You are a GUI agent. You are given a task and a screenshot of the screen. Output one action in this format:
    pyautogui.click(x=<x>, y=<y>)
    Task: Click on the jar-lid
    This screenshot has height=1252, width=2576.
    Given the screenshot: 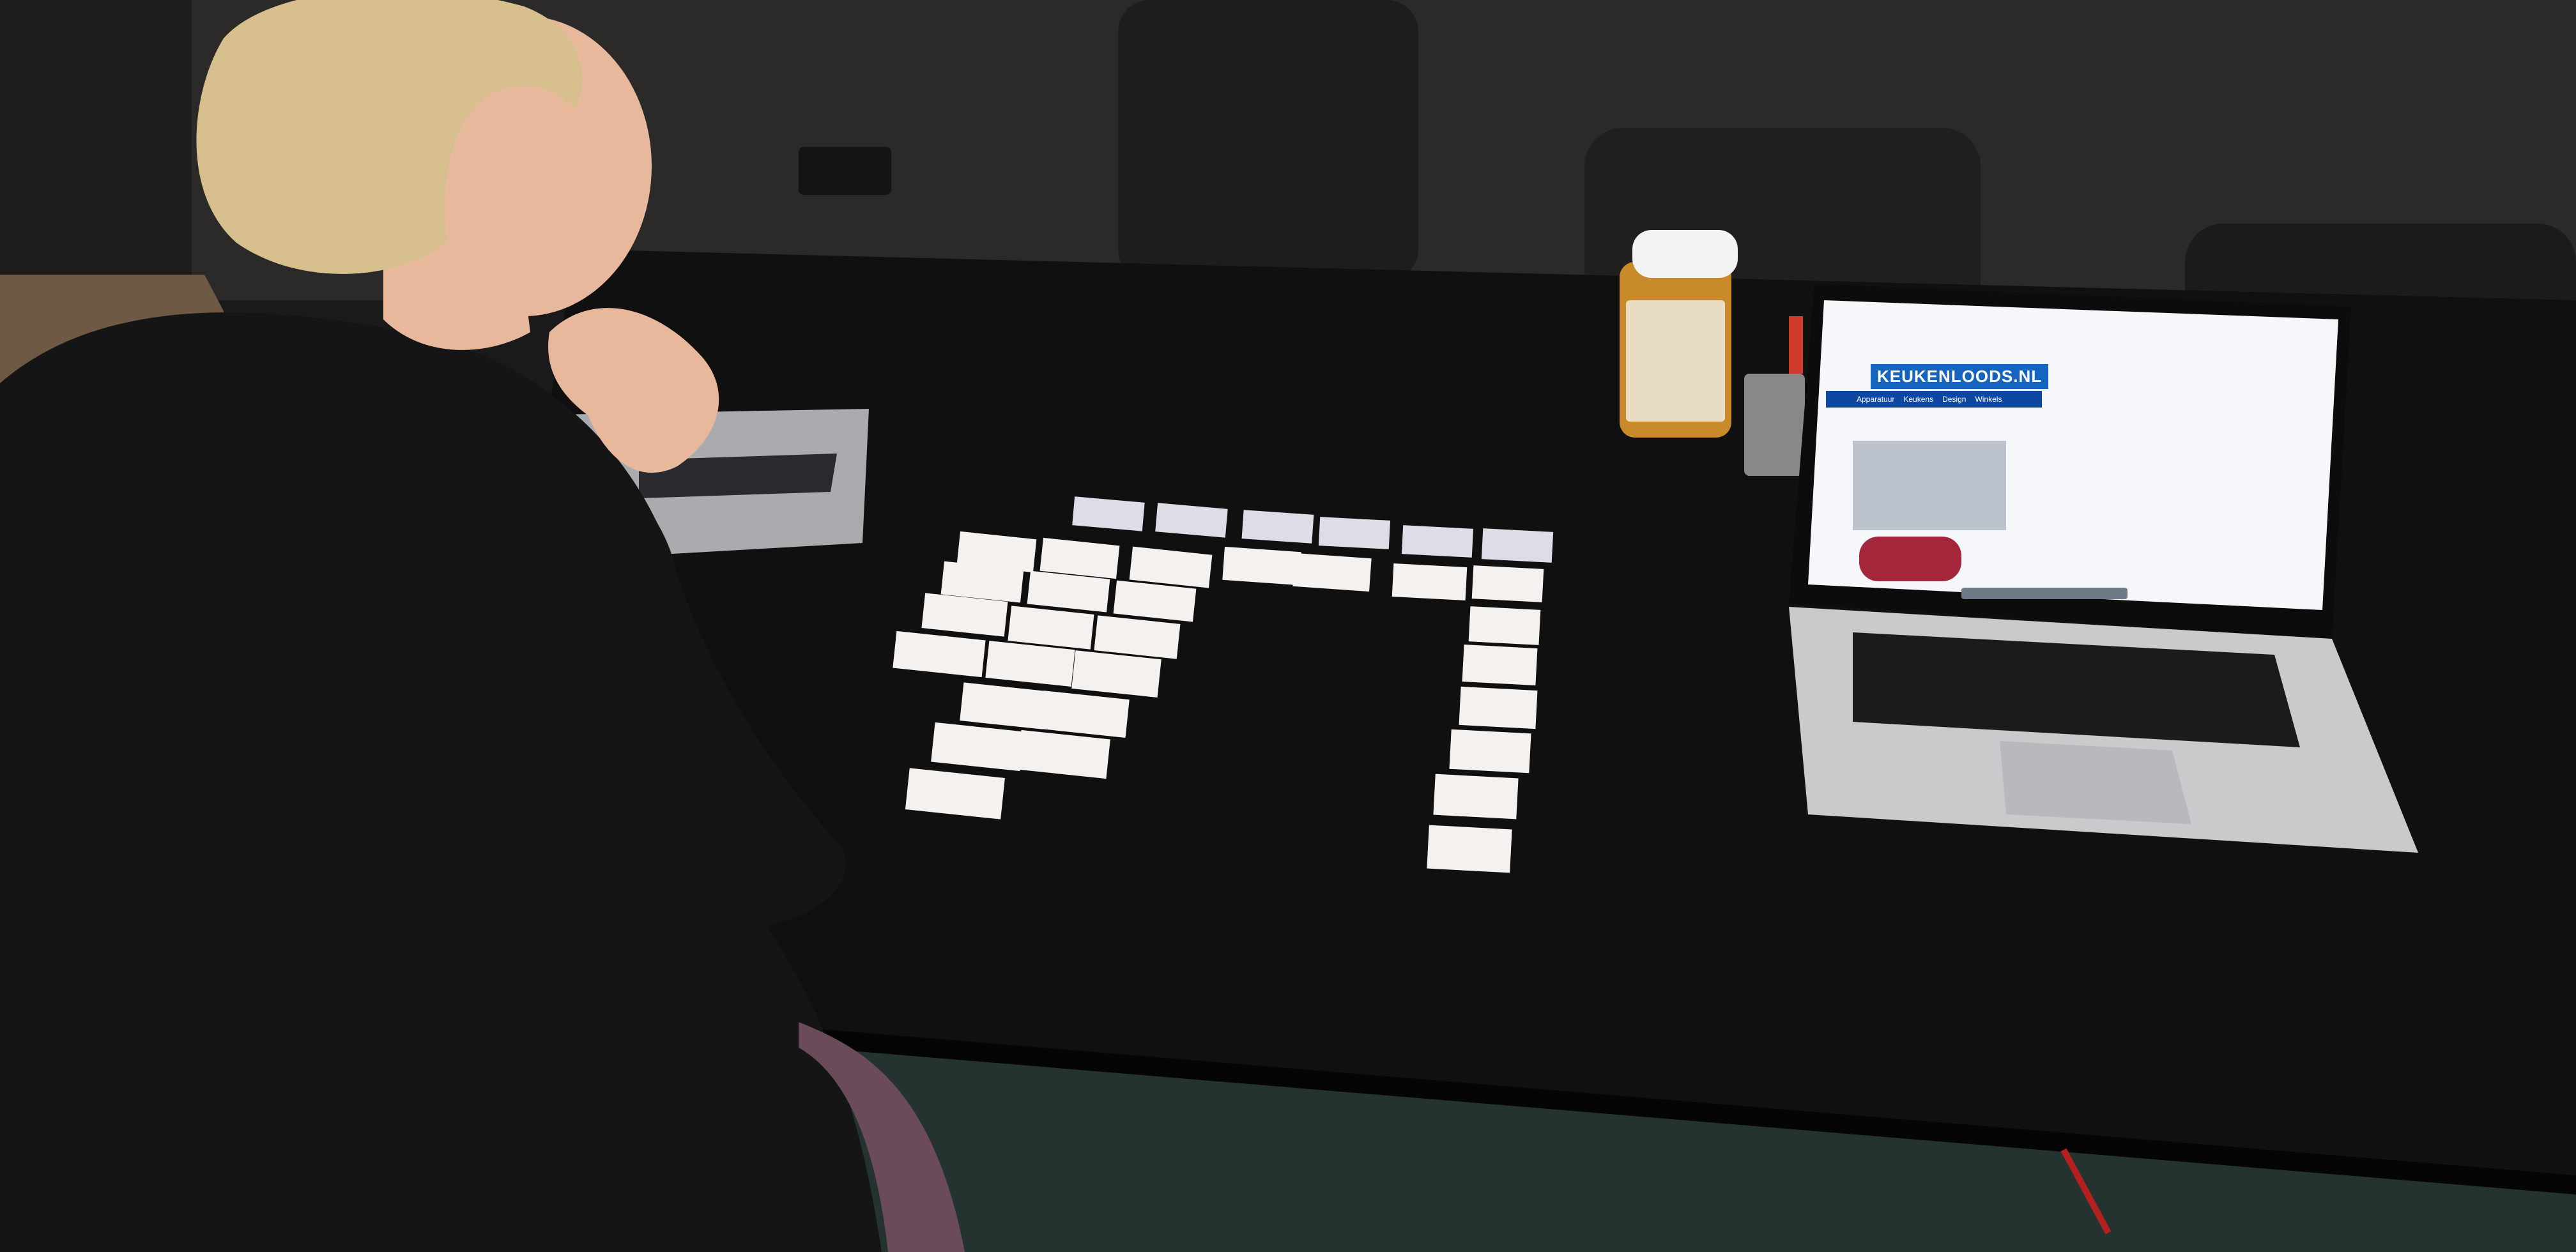 What is the action you would take?
    pyautogui.click(x=1685, y=254)
    